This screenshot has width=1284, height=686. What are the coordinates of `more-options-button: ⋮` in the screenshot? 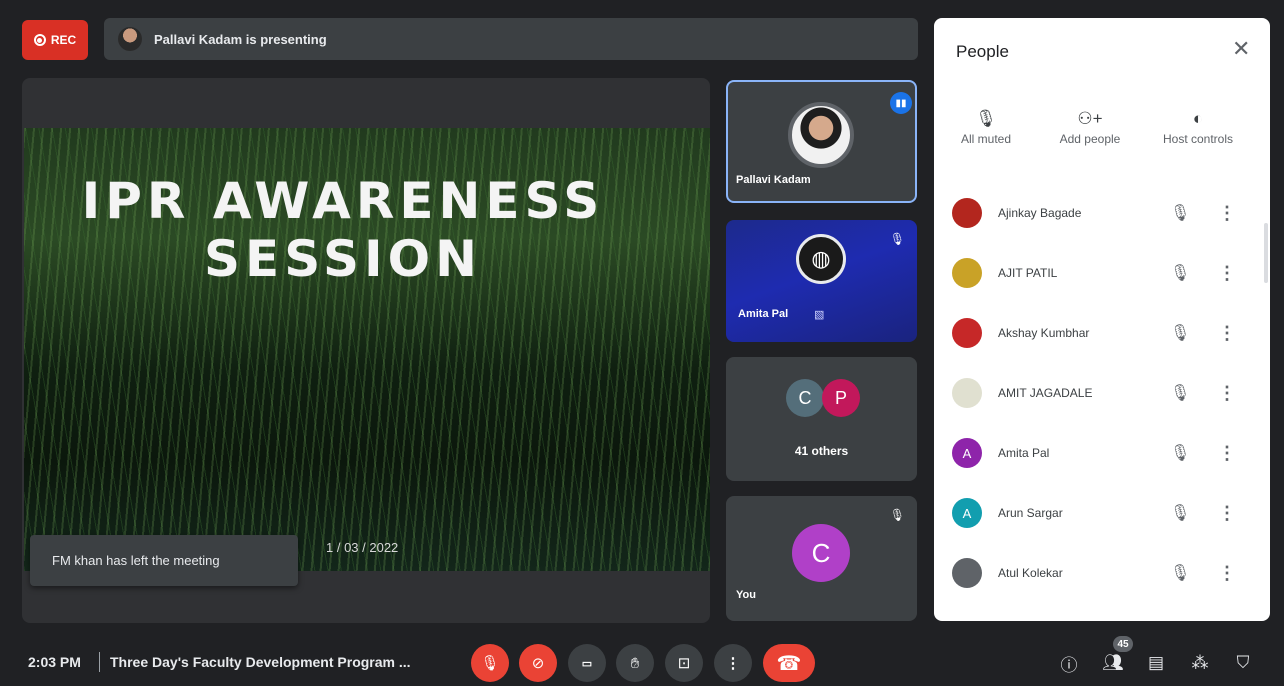 It's located at (733, 663).